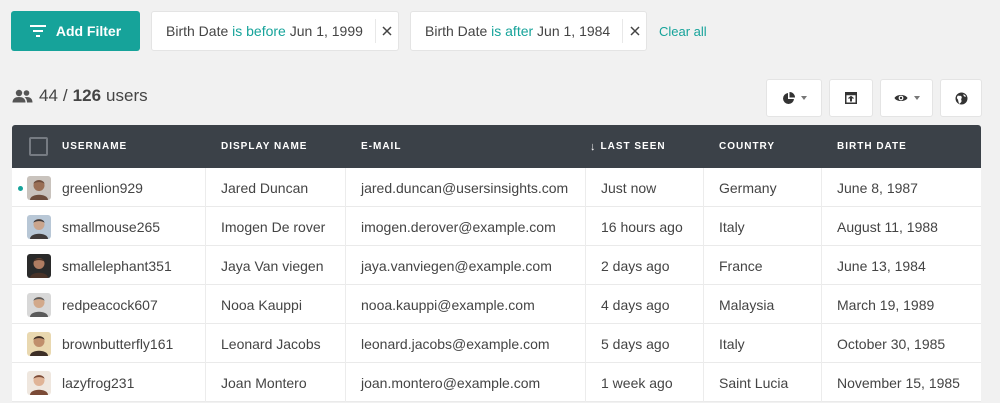 Image resolution: width=1000 pixels, height=403 pixels. I want to click on add-filter-button: Add Filter, so click(75, 31).